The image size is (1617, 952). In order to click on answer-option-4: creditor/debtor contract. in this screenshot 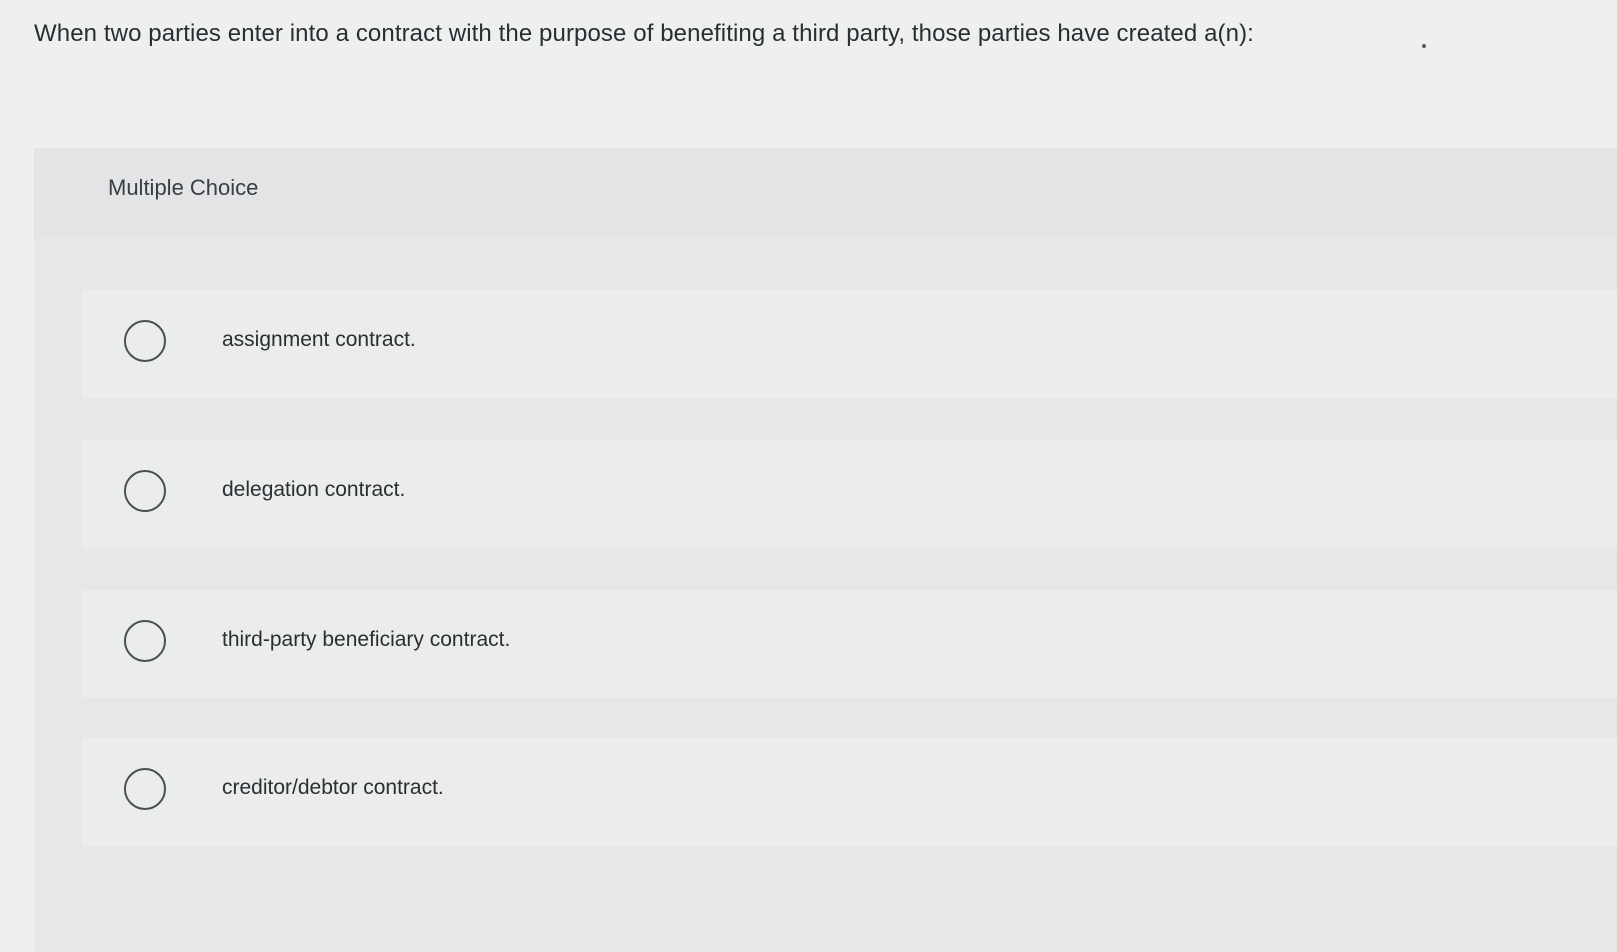, I will do `click(849, 792)`.